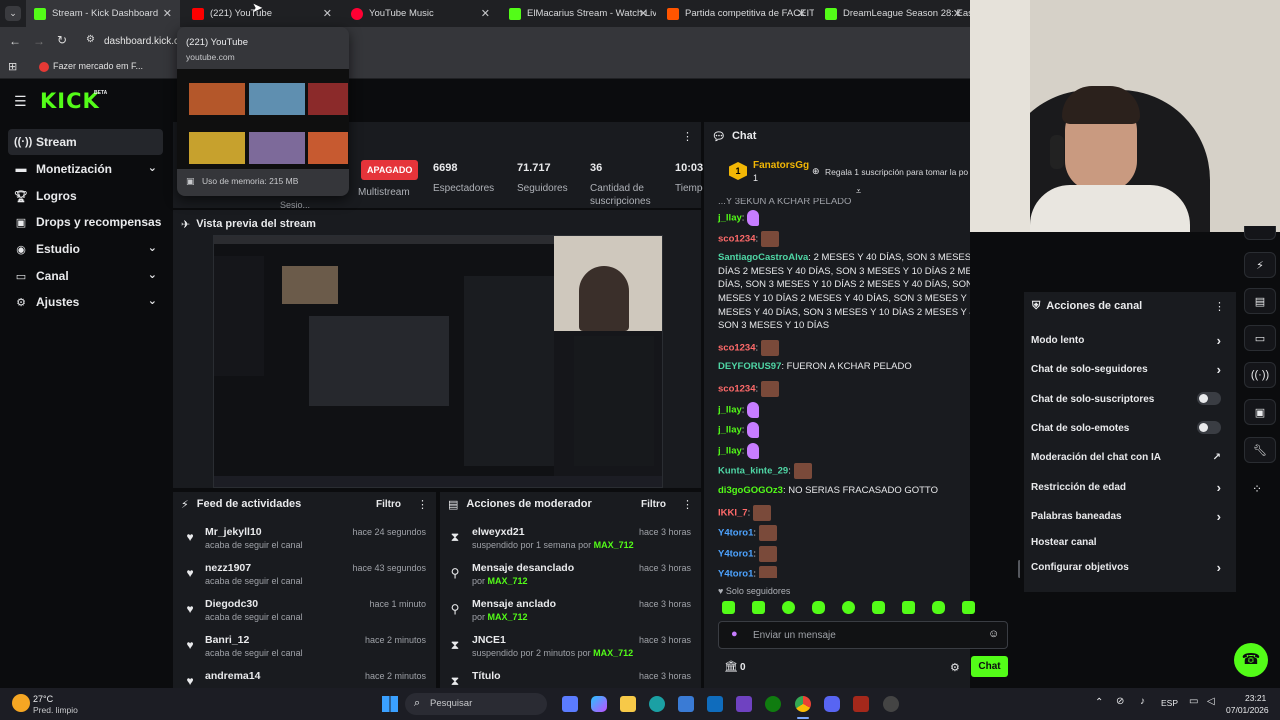 Image resolution: width=1280 pixels, height=720 pixels. Describe the element at coordinates (844, 491) in the screenshot. I see `chat-message: di3goGOGOz3: NO SERIAS FRACASADO GOTTO` at that location.